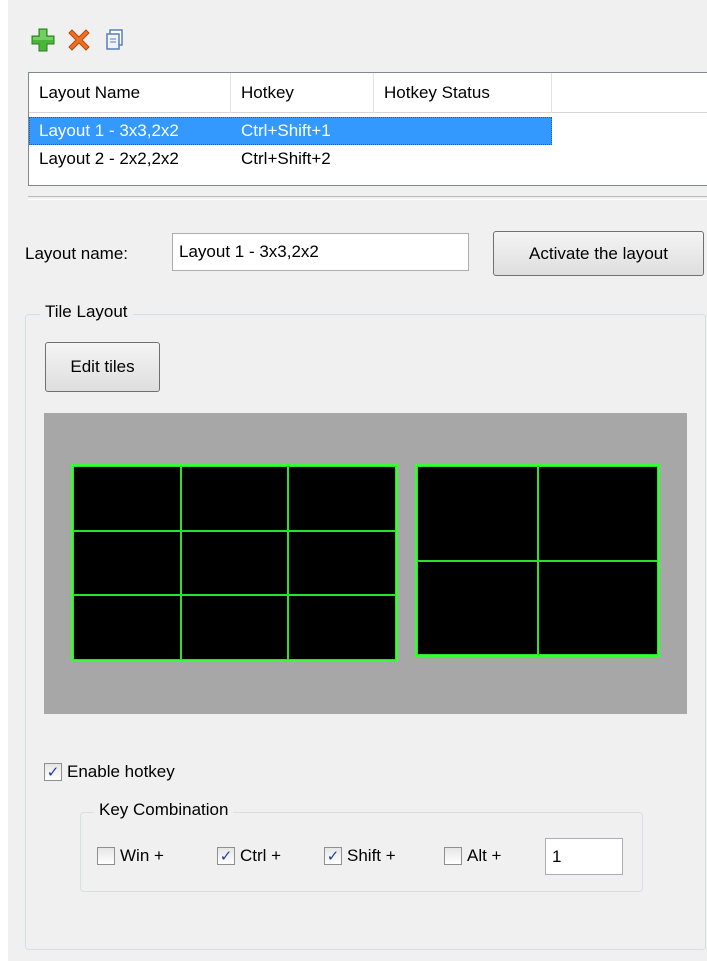 Image resolution: width=707 pixels, height=961 pixels. I want to click on enable-hotkey-label: Enable hotkey, so click(121, 771).